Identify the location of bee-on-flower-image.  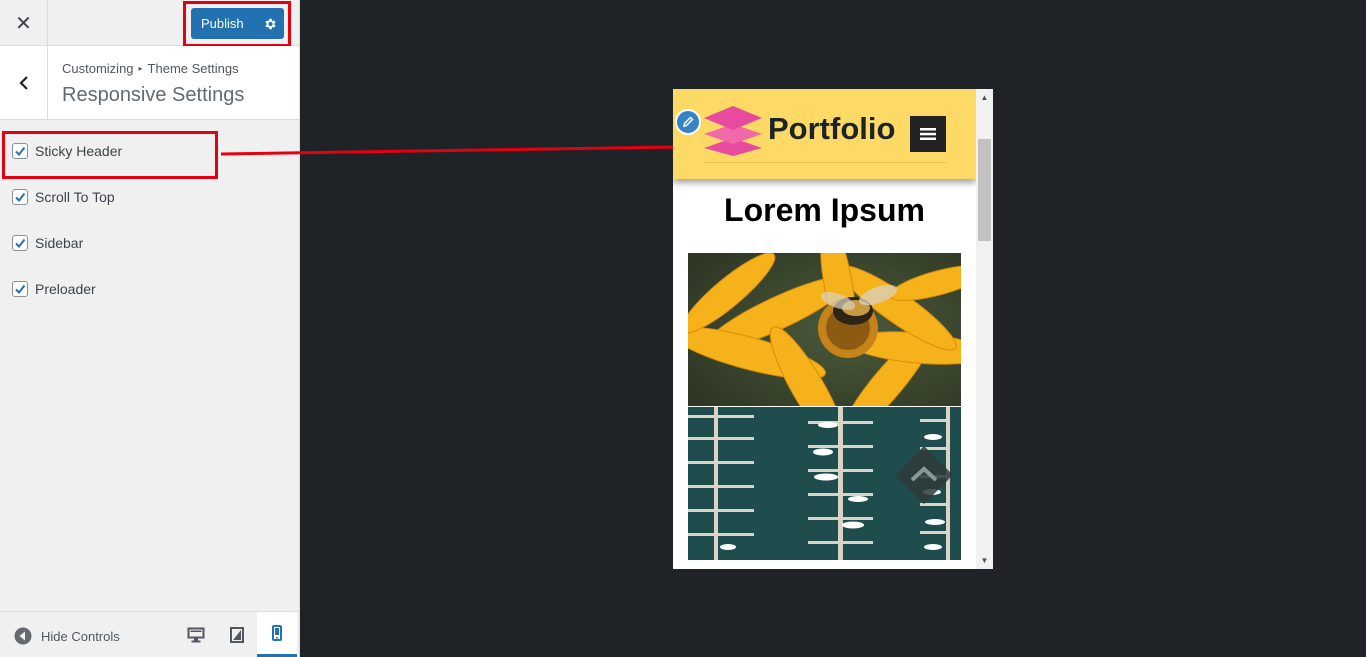
(824, 329).